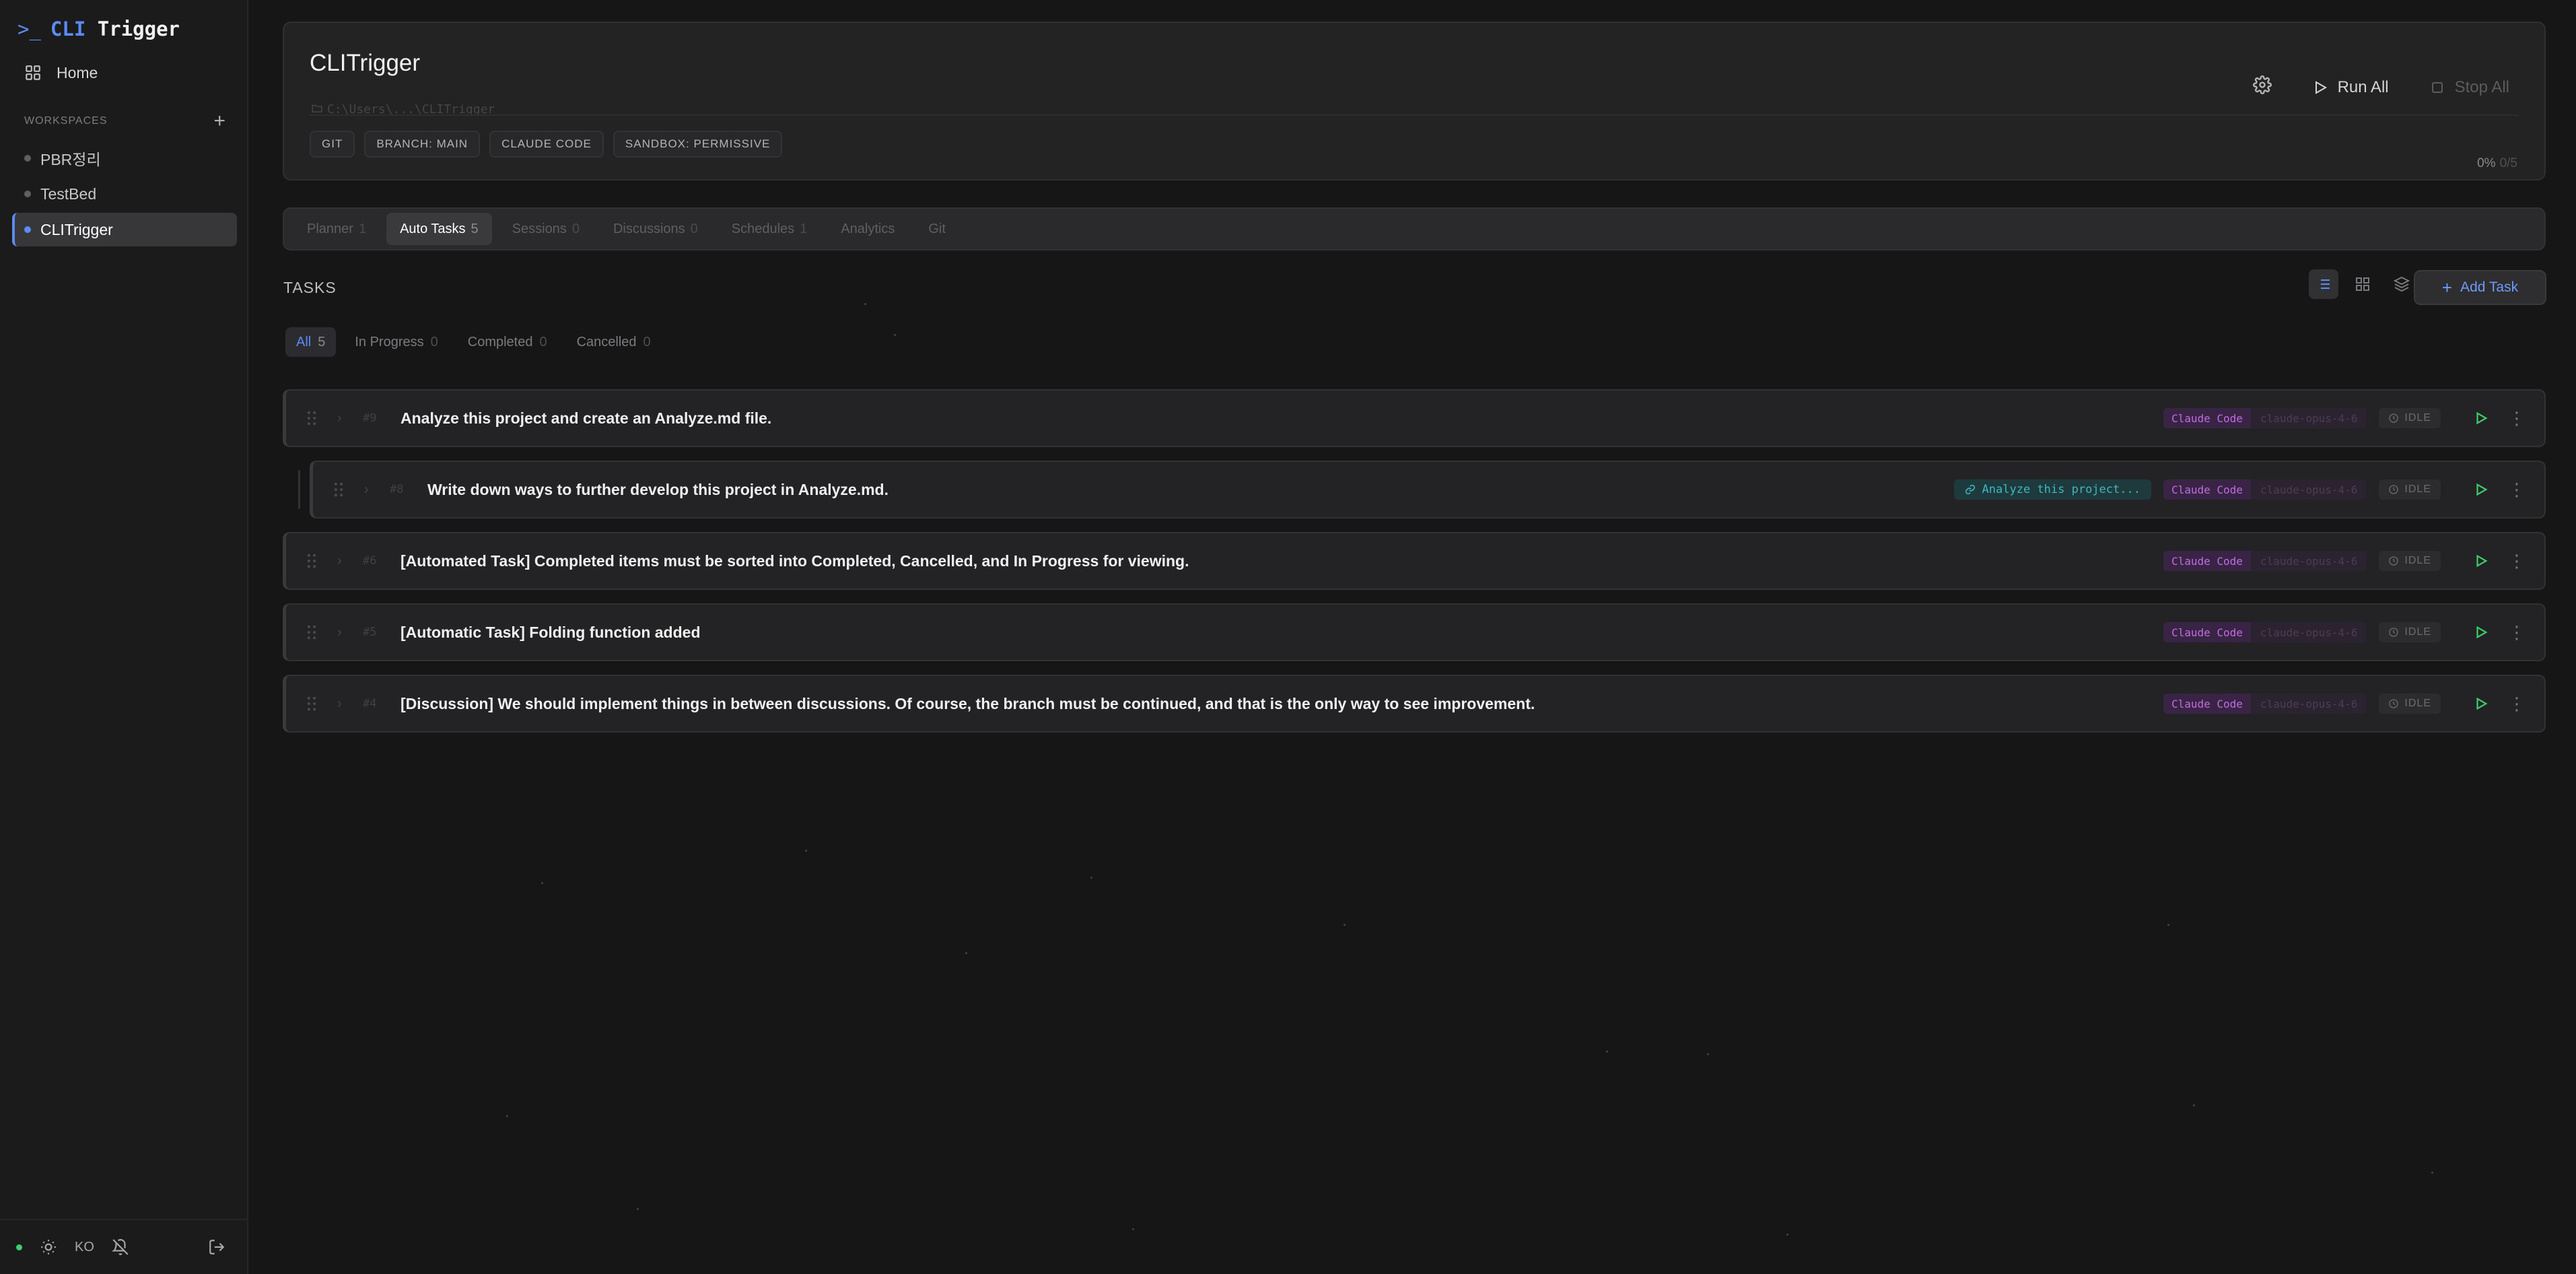  What do you see at coordinates (2323, 284) in the screenshot?
I see `list-view-button` at bounding box center [2323, 284].